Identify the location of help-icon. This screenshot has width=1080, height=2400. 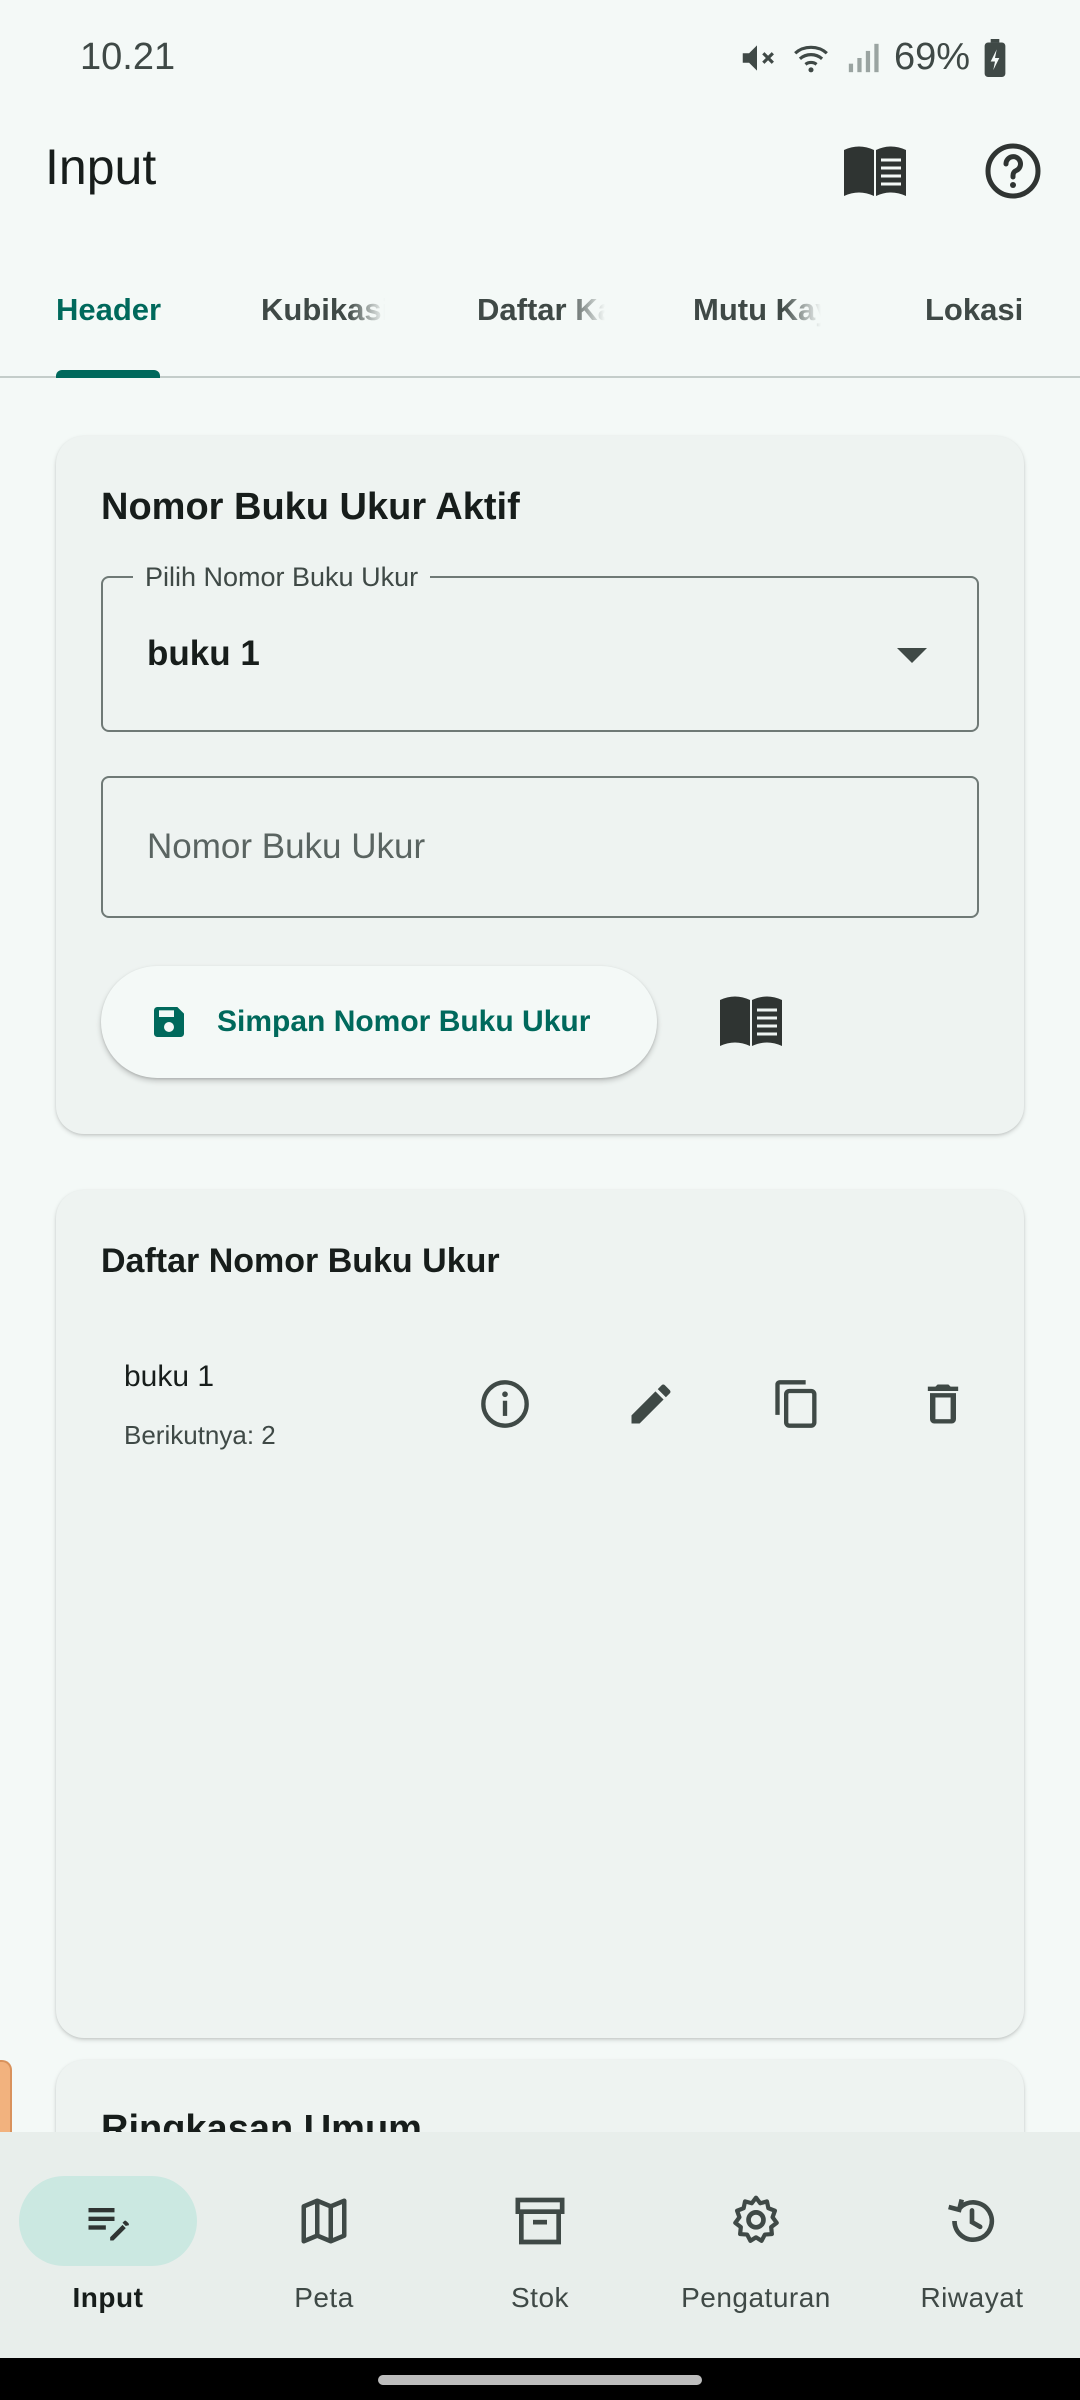
(1013, 171).